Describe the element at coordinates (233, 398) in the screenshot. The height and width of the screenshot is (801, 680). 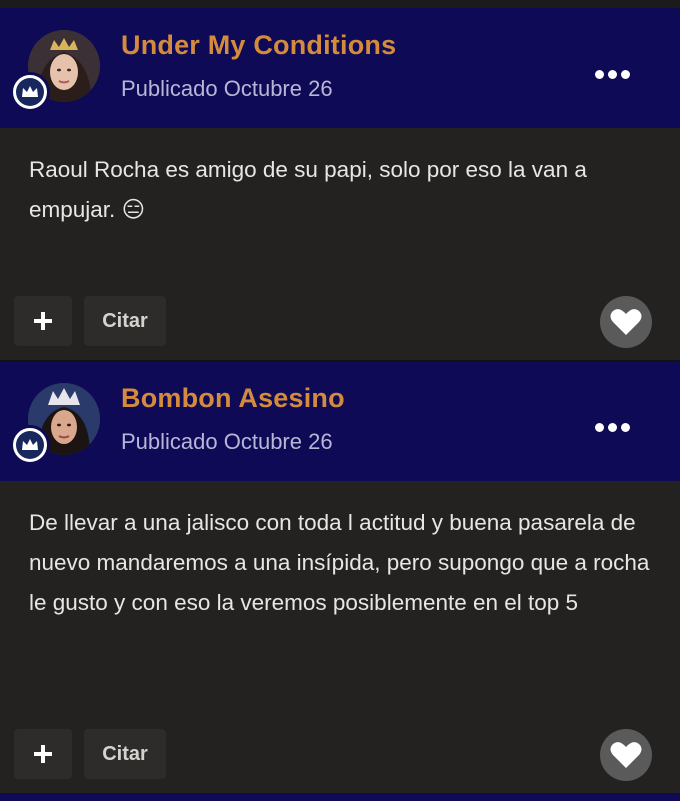
I see `author-name: Bombon Asesino` at that location.